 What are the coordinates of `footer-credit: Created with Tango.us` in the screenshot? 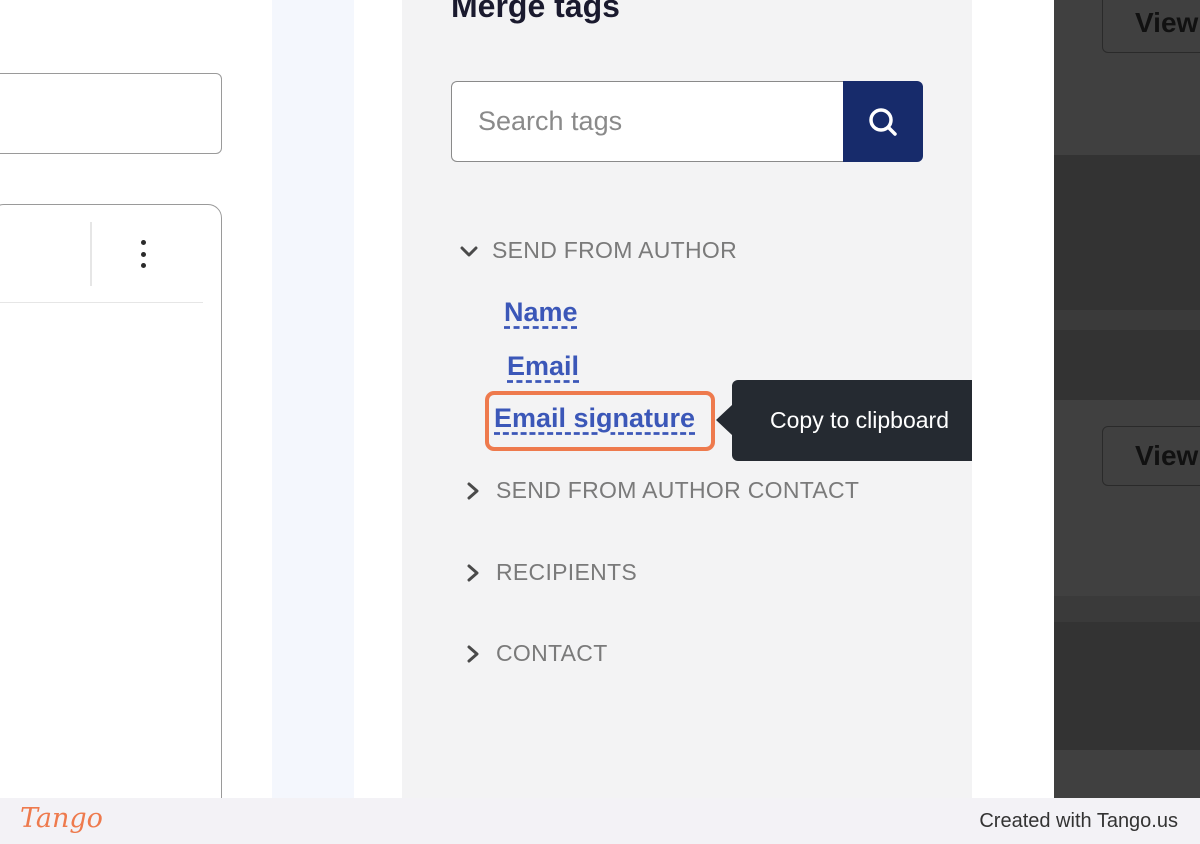 It's located at (1078, 821).